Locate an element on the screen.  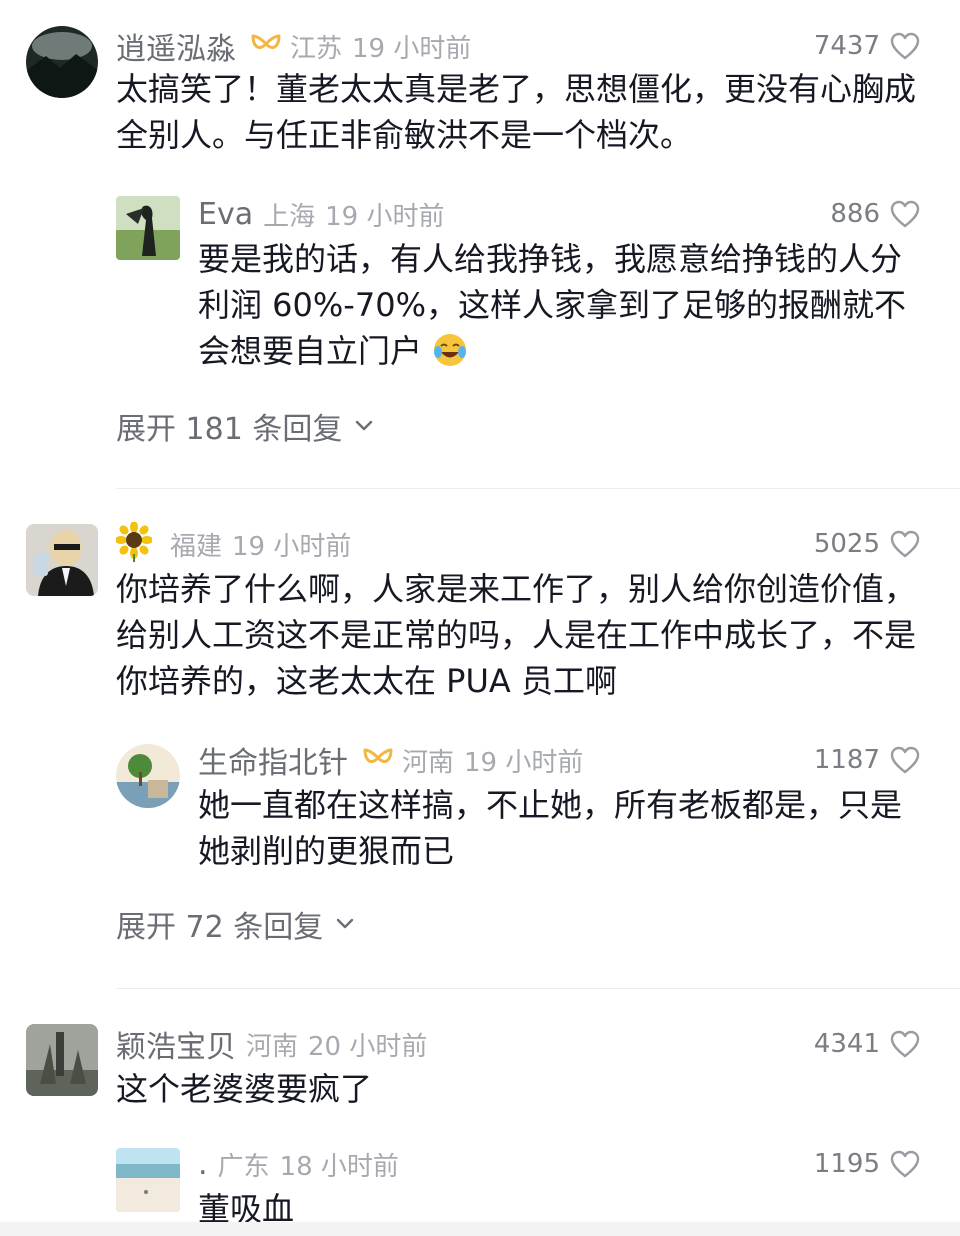
reply-like-count: 886 is located at coordinates (855, 214).